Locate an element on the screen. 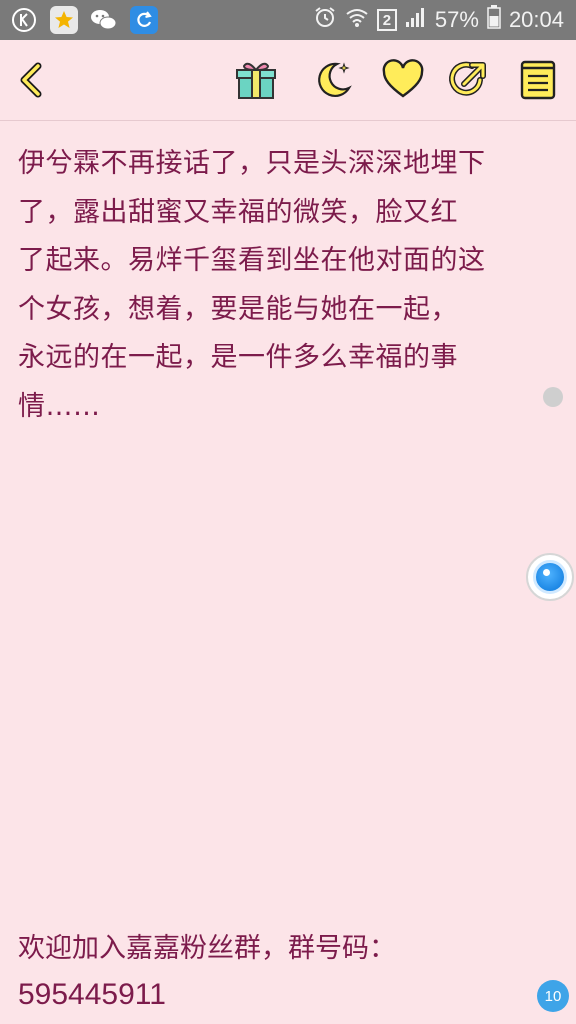  k-app-icon is located at coordinates (24, 20).